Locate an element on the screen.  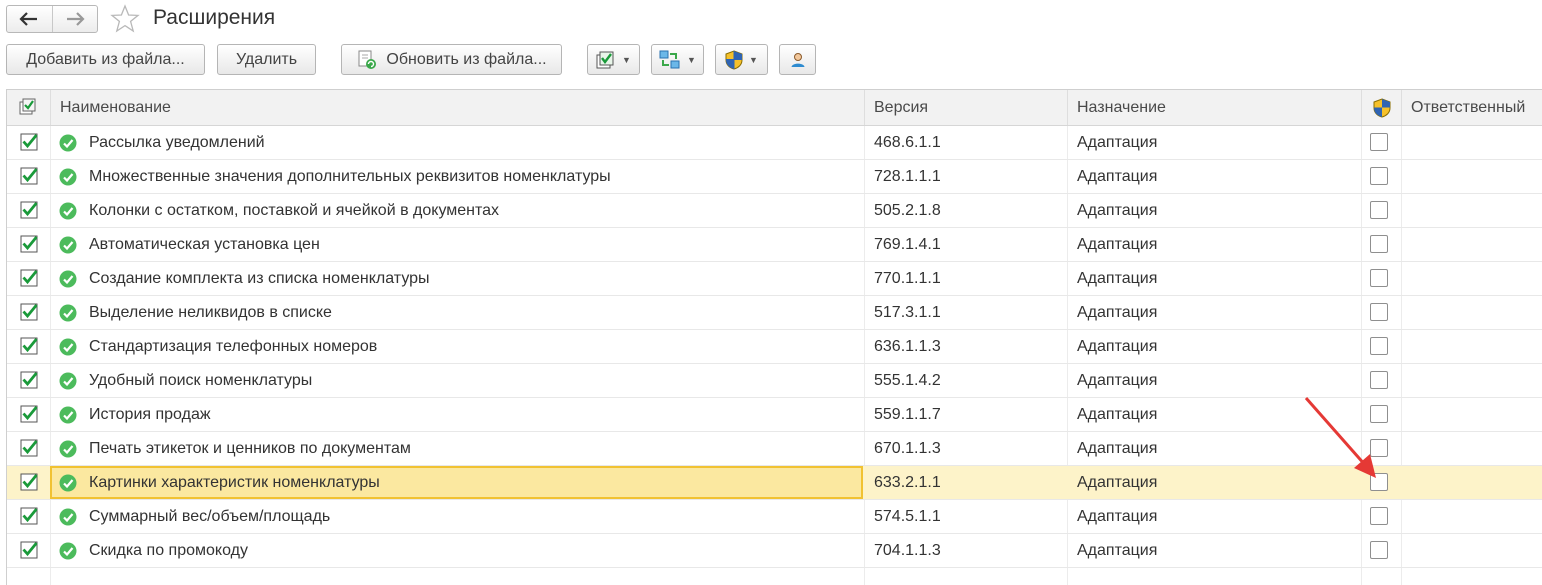
extension-version: 517.3.1.1 is located at coordinates (907, 312).